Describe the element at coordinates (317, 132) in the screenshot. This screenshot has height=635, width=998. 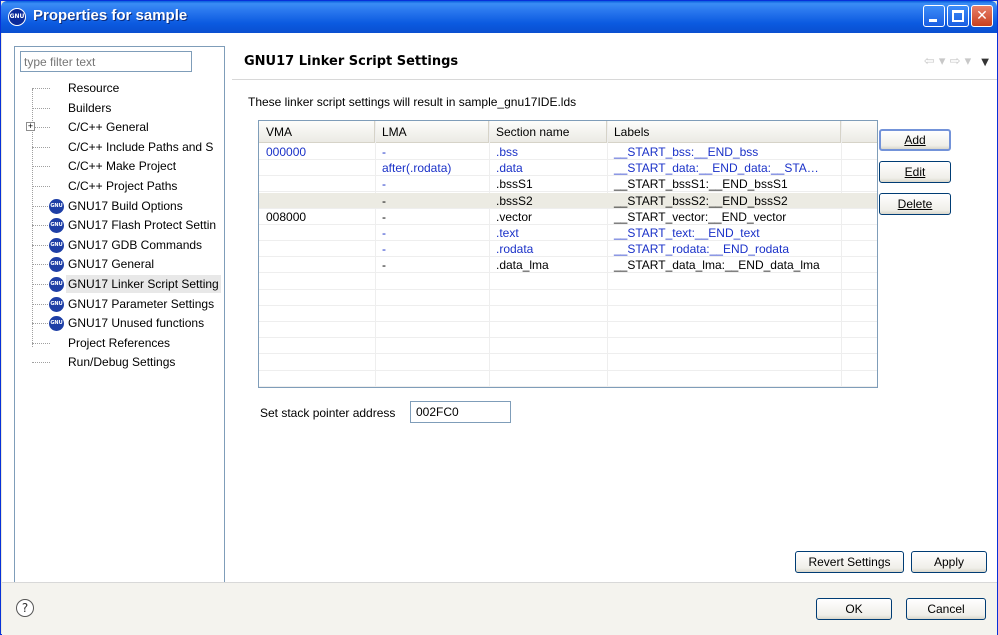
I see `column-header-vma: VMA` at that location.